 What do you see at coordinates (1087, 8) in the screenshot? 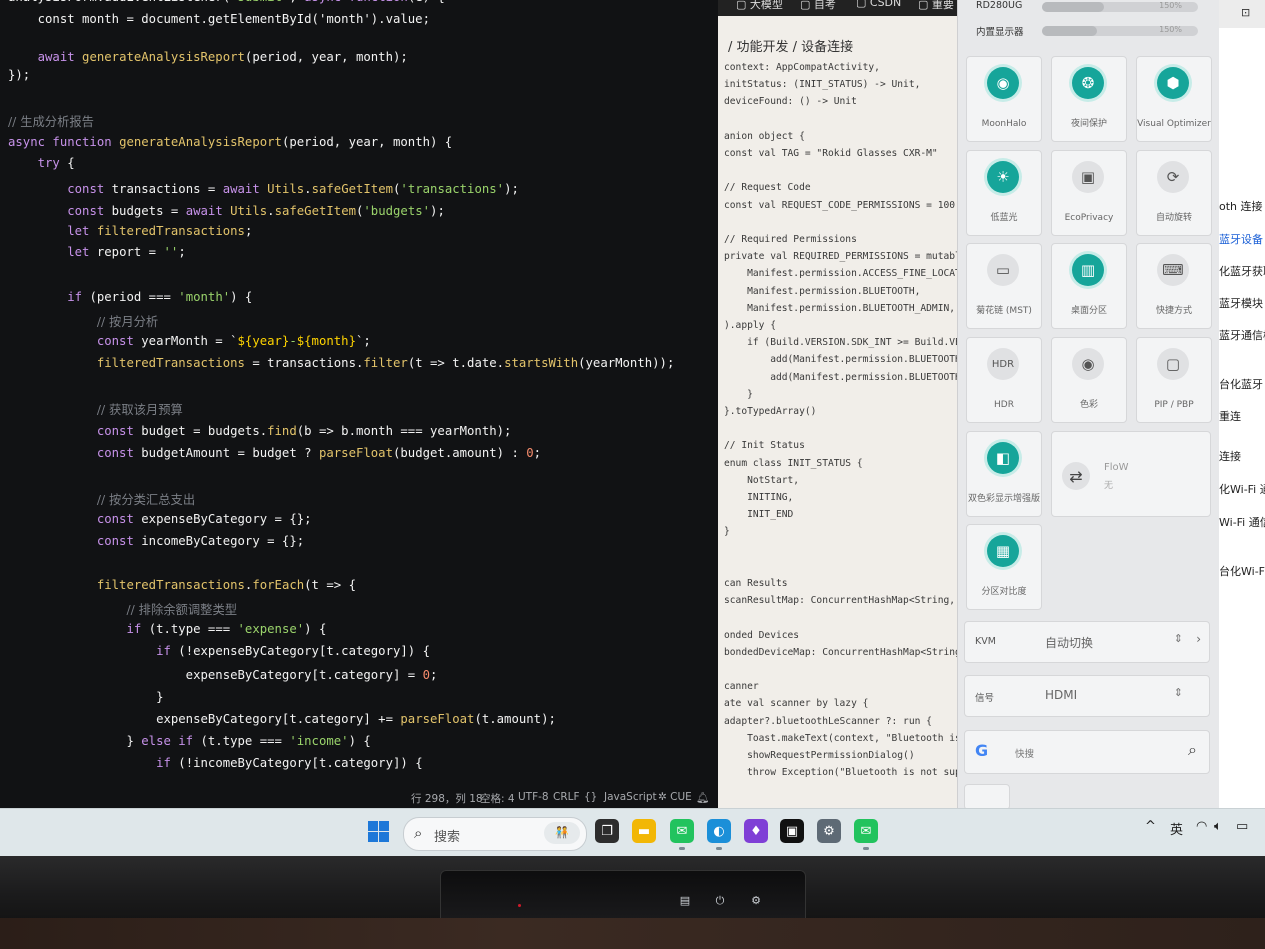
I see `brightness-slider-rd280ug: RD280UG 150%` at bounding box center [1087, 8].